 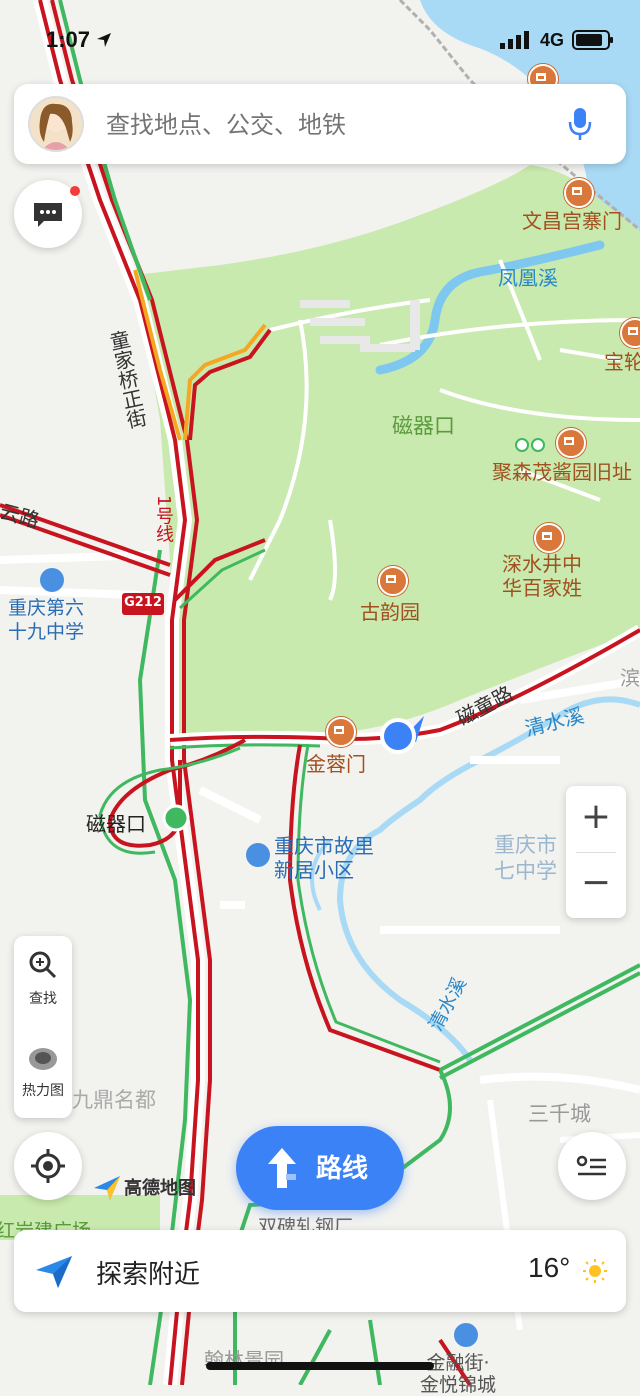 What do you see at coordinates (114, 1100) in the screenshot?
I see `label-jiuding: 九鼎名都` at bounding box center [114, 1100].